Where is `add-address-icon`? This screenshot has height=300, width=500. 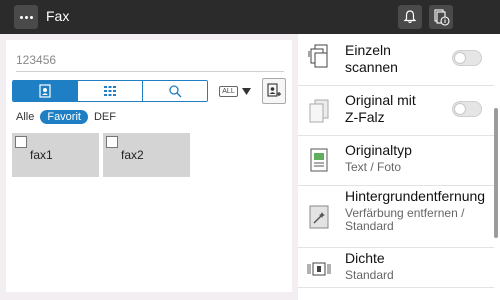 add-address-icon is located at coordinates (274, 90).